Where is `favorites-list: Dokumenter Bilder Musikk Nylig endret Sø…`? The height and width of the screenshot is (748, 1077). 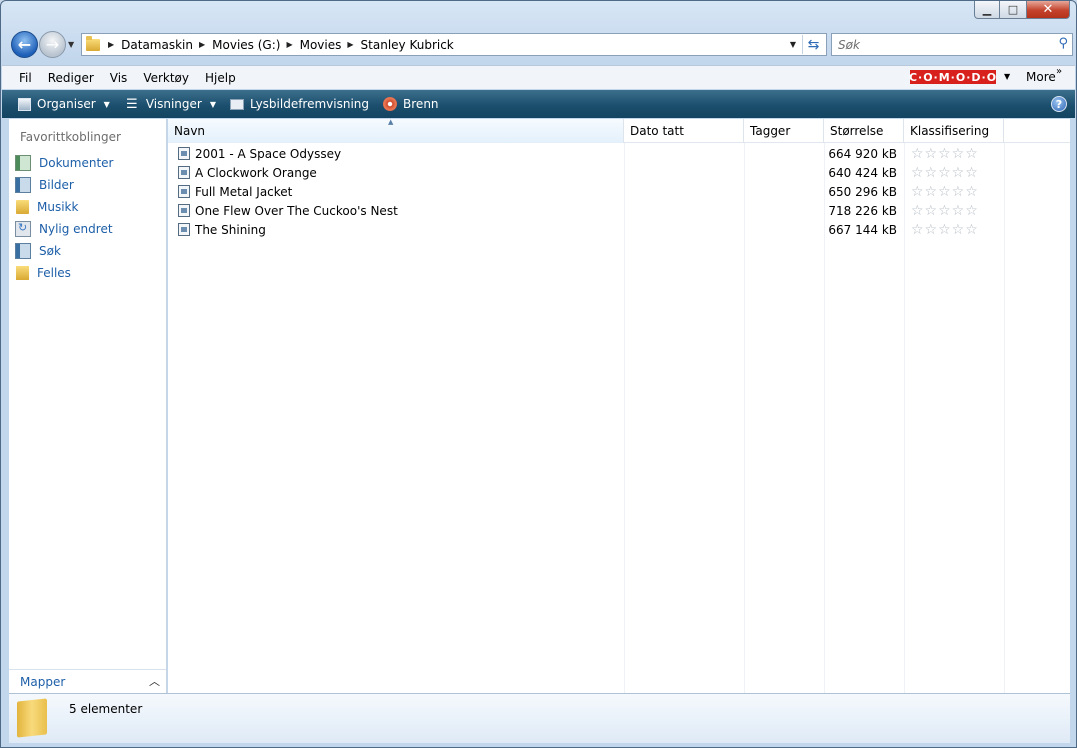
favorites-list: Dokumenter Bilder Musikk Nylig endret Sø… is located at coordinates (64, 218).